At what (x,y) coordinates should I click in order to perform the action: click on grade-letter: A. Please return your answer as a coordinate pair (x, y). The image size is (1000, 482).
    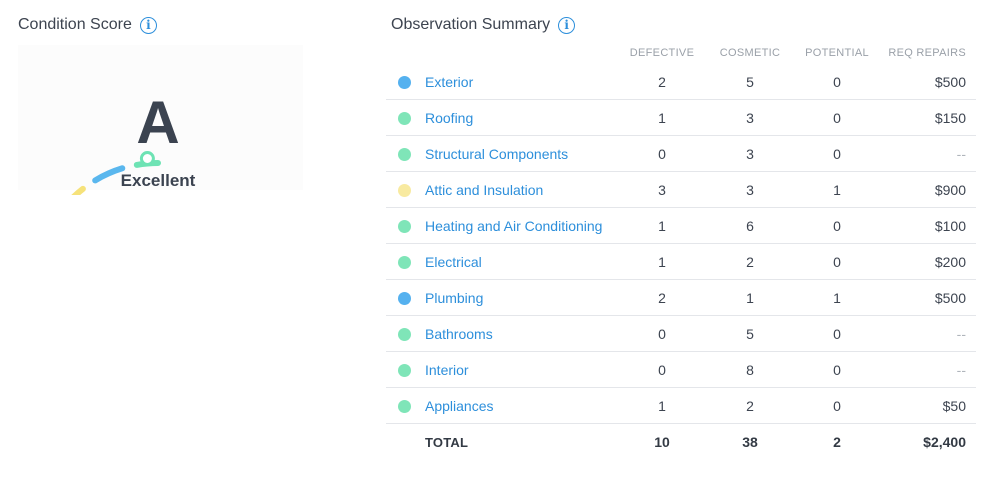
    Looking at the image, I should click on (158, 122).